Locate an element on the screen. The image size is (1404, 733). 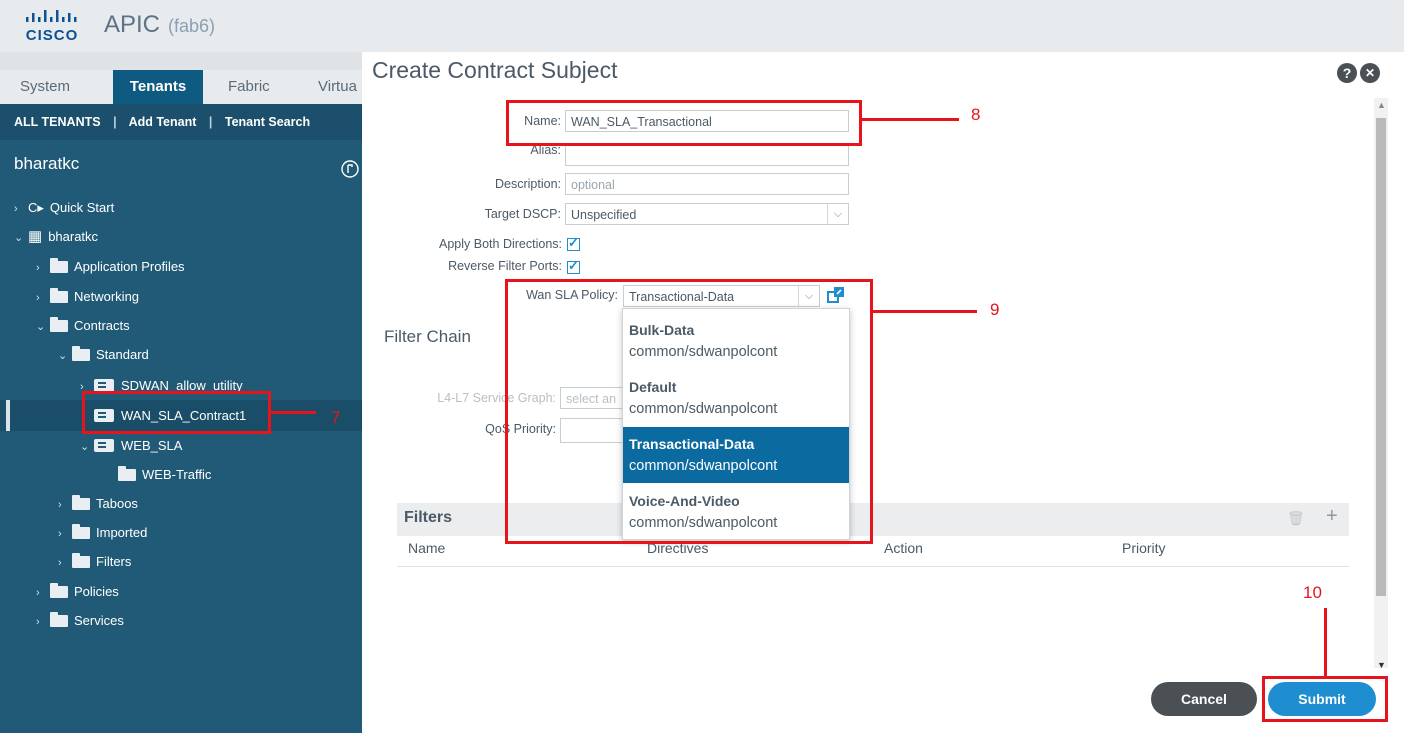
annotation-number-7: 7 is located at coordinates (336, 417).